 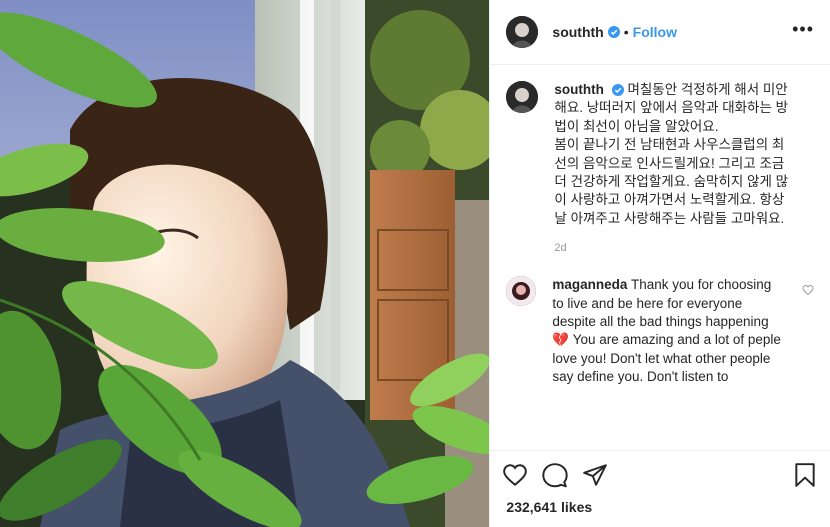 I want to click on bookmark-icon, so click(x=805, y=475).